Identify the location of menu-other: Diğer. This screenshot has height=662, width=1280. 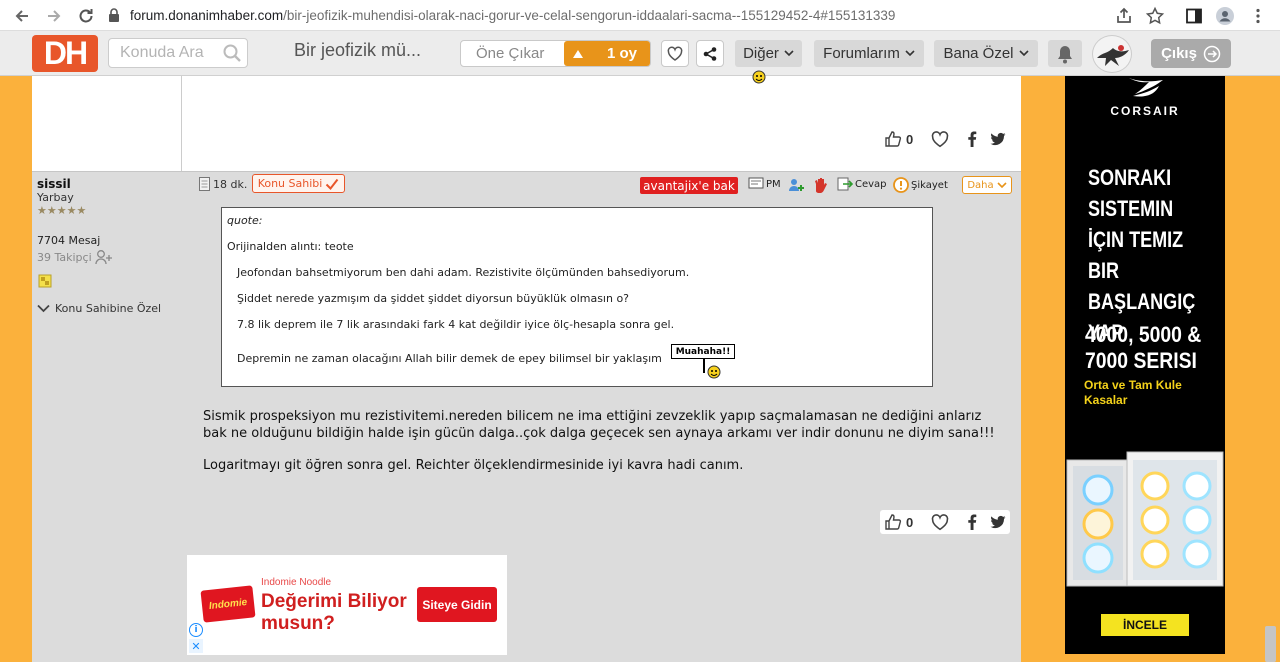
(768, 53).